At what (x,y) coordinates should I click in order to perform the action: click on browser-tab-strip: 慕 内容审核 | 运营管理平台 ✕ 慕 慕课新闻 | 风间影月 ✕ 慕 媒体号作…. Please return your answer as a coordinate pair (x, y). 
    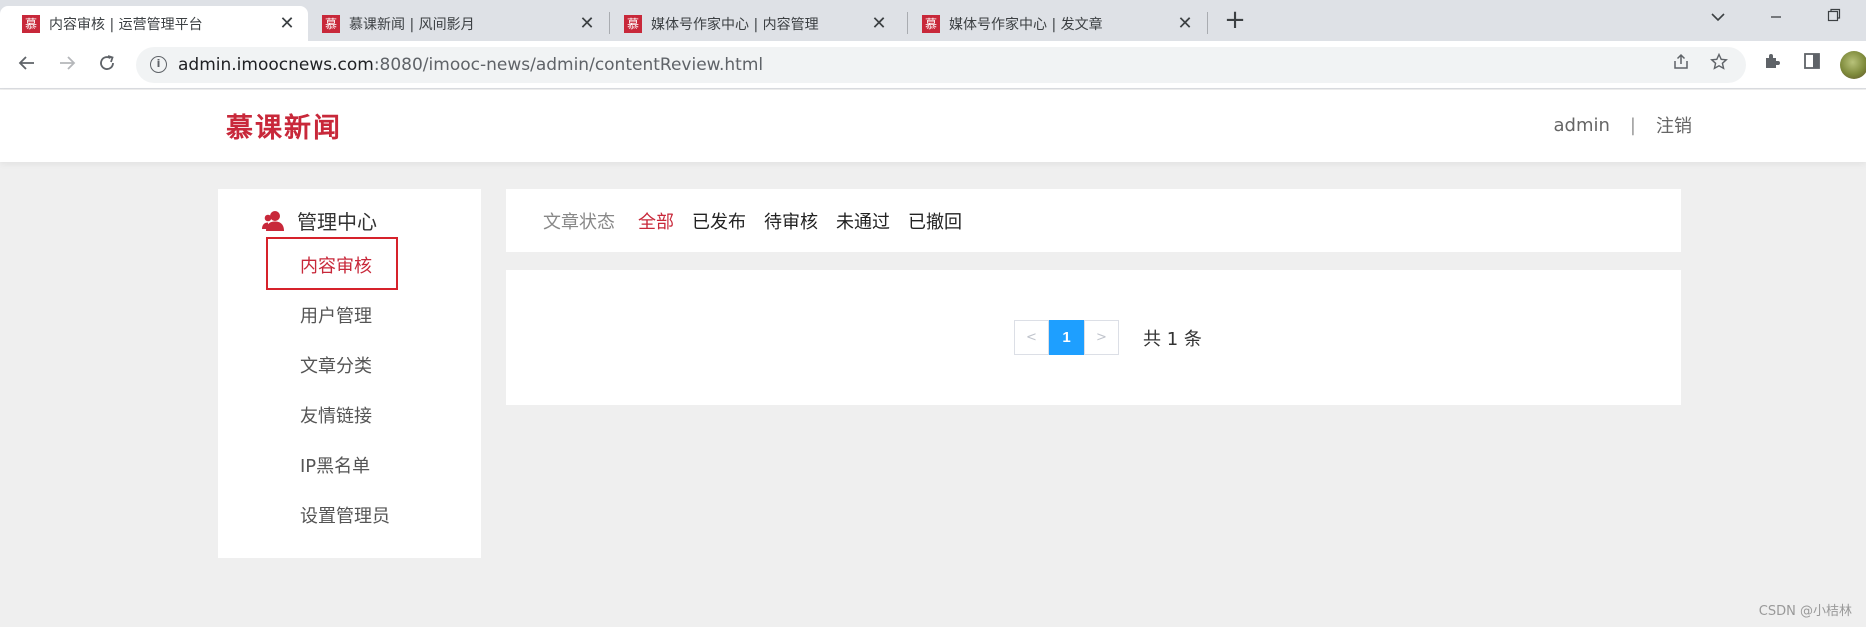
    Looking at the image, I should click on (933, 20).